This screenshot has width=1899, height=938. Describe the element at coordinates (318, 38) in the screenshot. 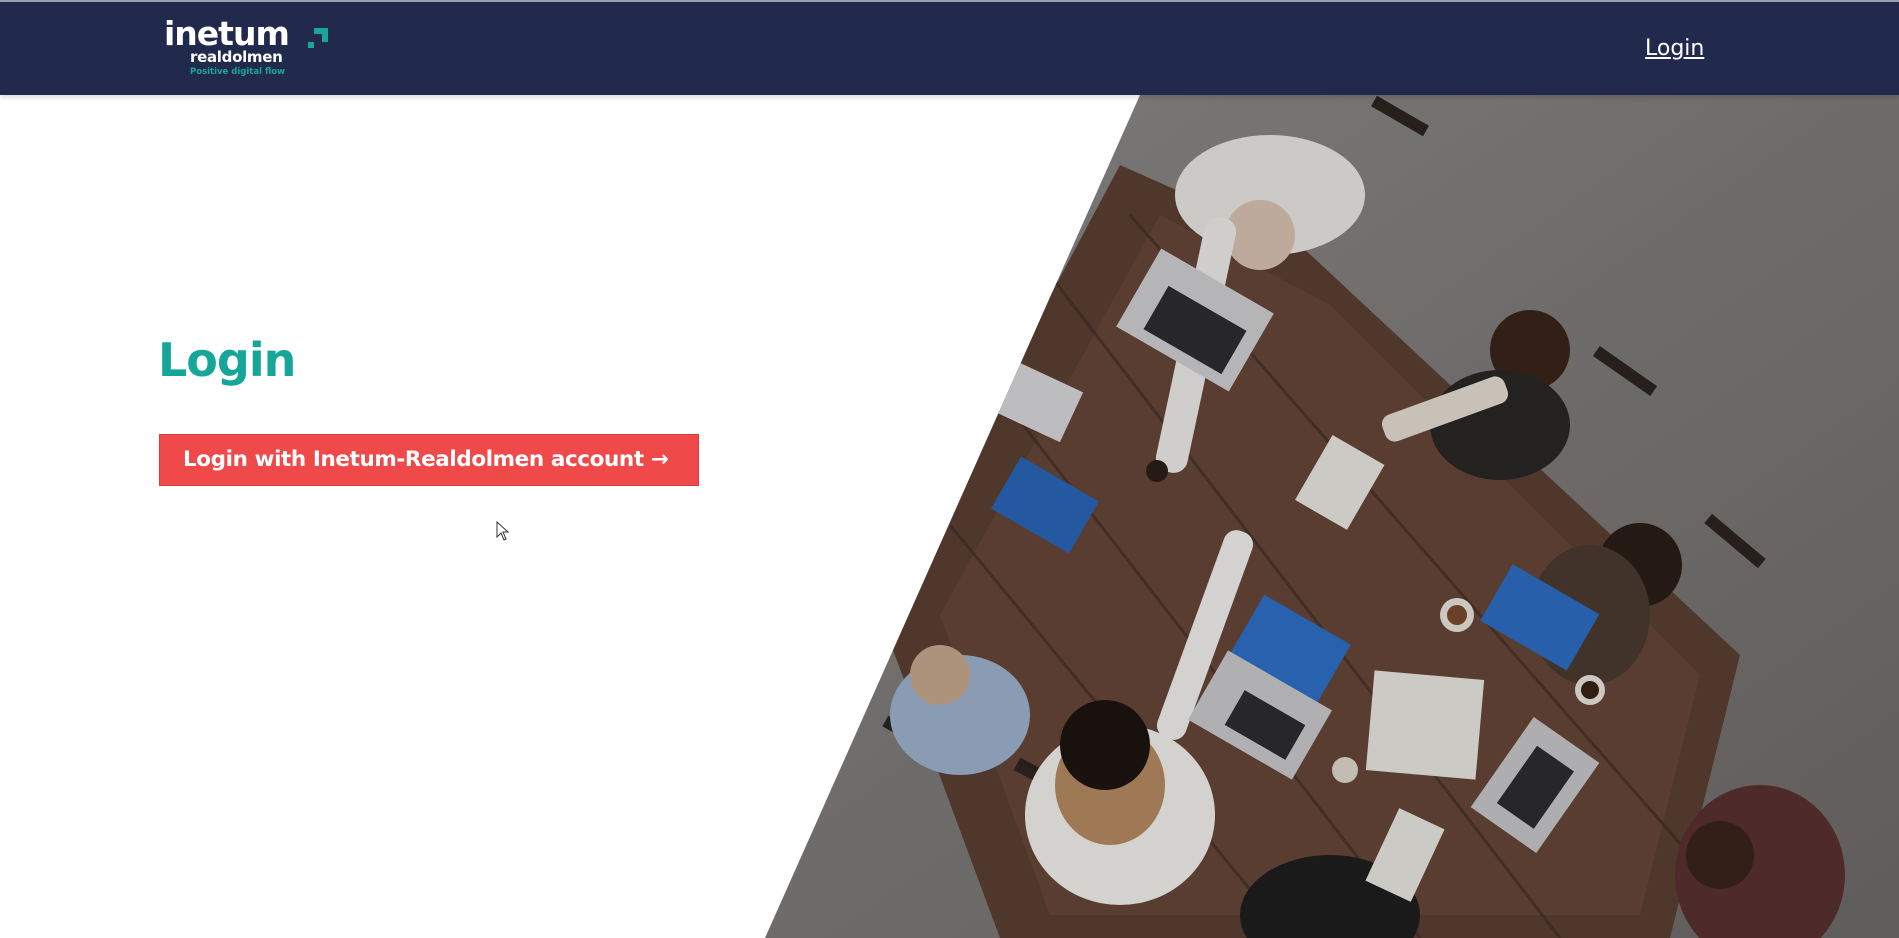

I see `logo-accent-icon` at that location.